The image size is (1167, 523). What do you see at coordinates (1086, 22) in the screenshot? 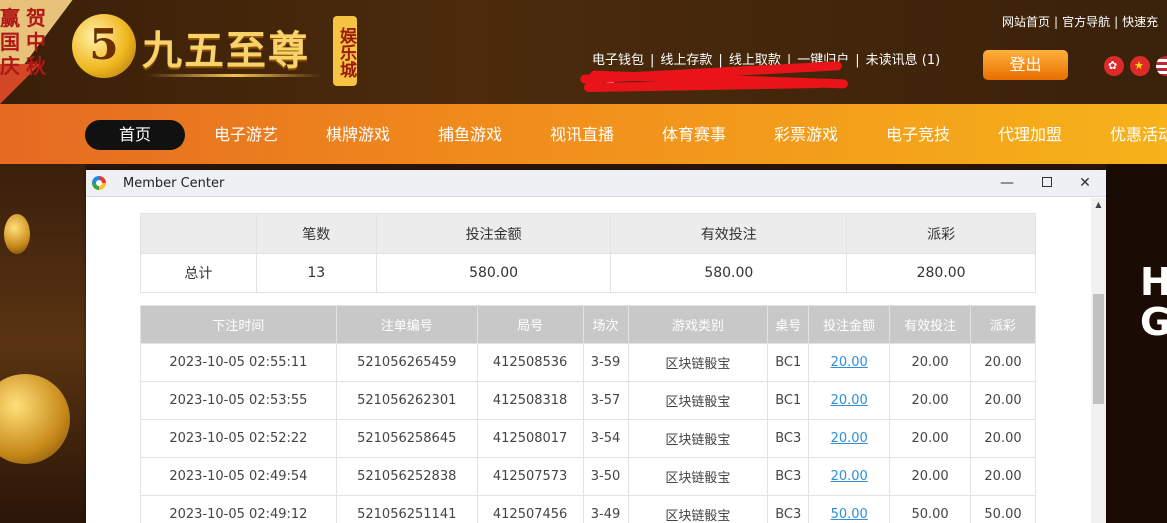
I see `top-link-nav: 官方导航` at bounding box center [1086, 22].